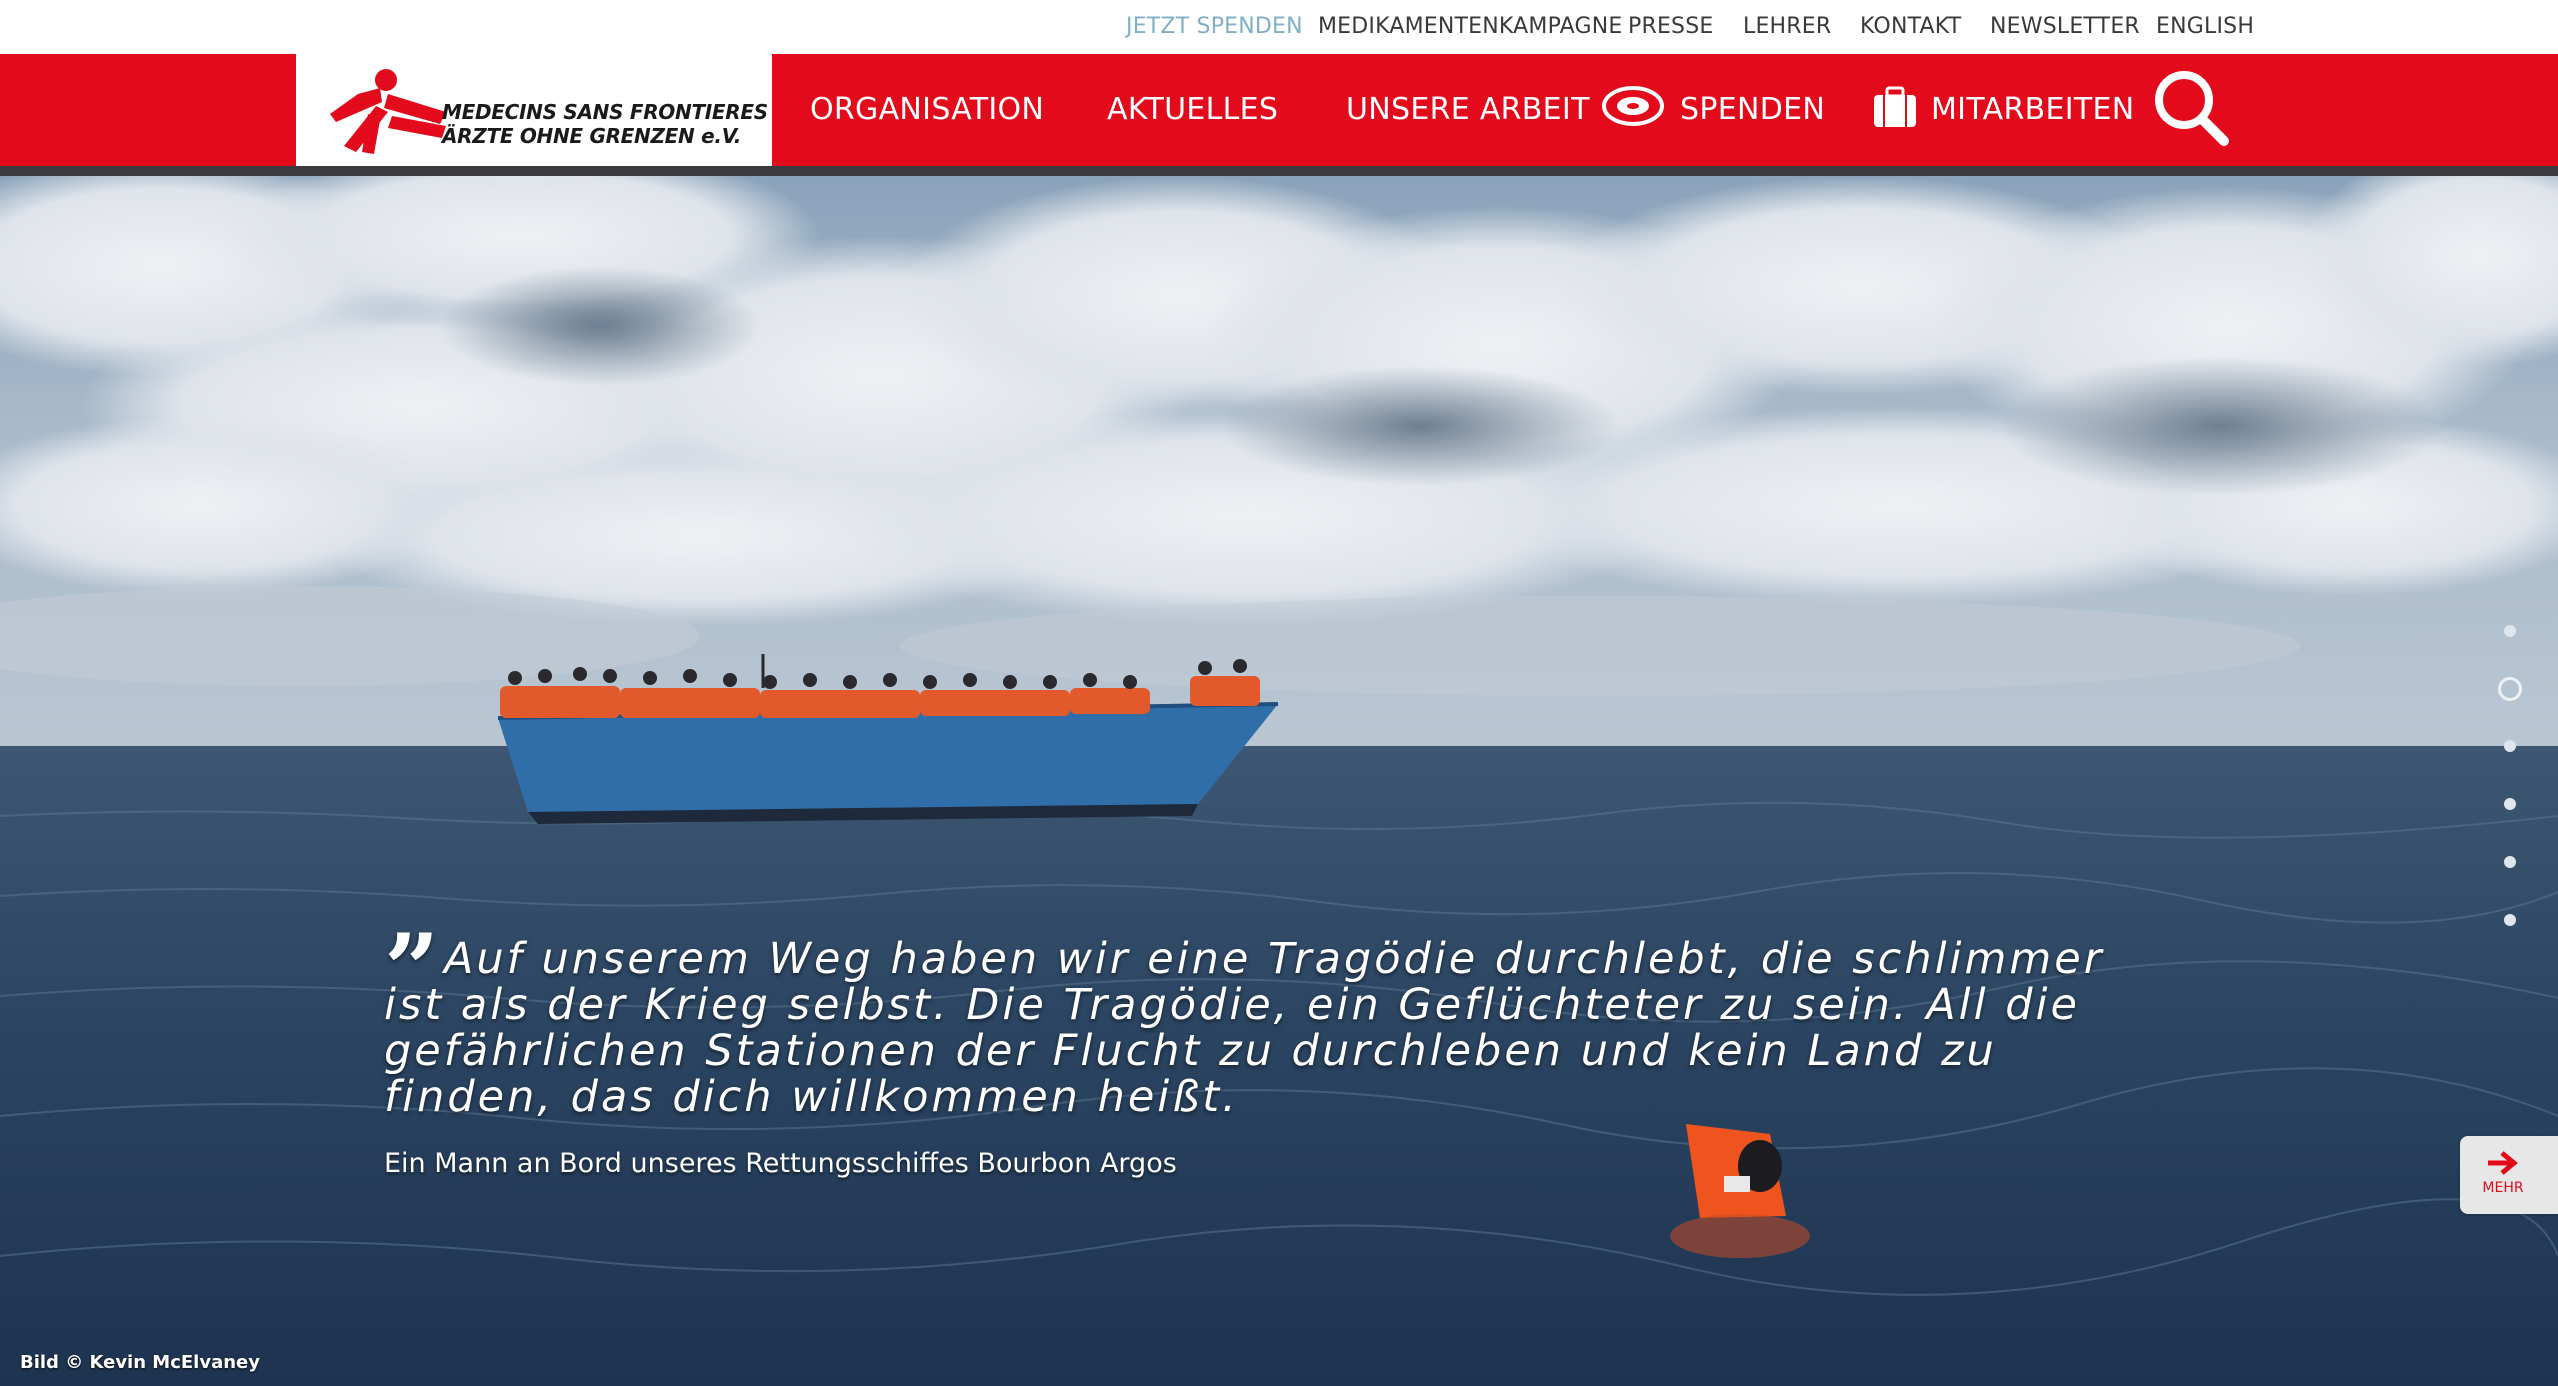  I want to click on logo-line-2: ÄRZTE OHNE GRENZEN e.V., so click(592, 136).